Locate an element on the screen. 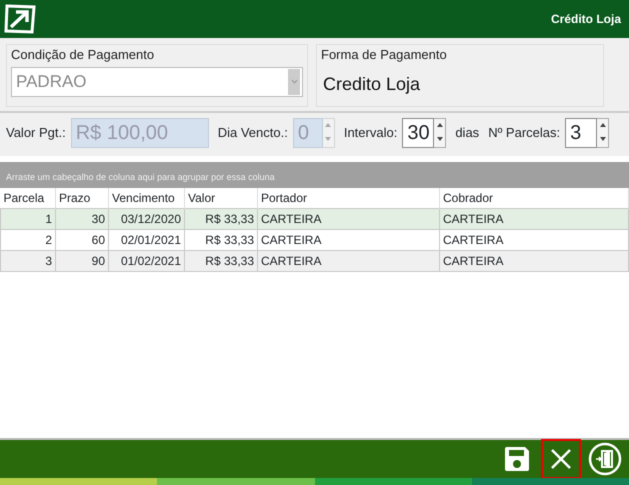 The width and height of the screenshot is (629, 485). table-cell: 01/02/2021 is located at coordinates (146, 260).